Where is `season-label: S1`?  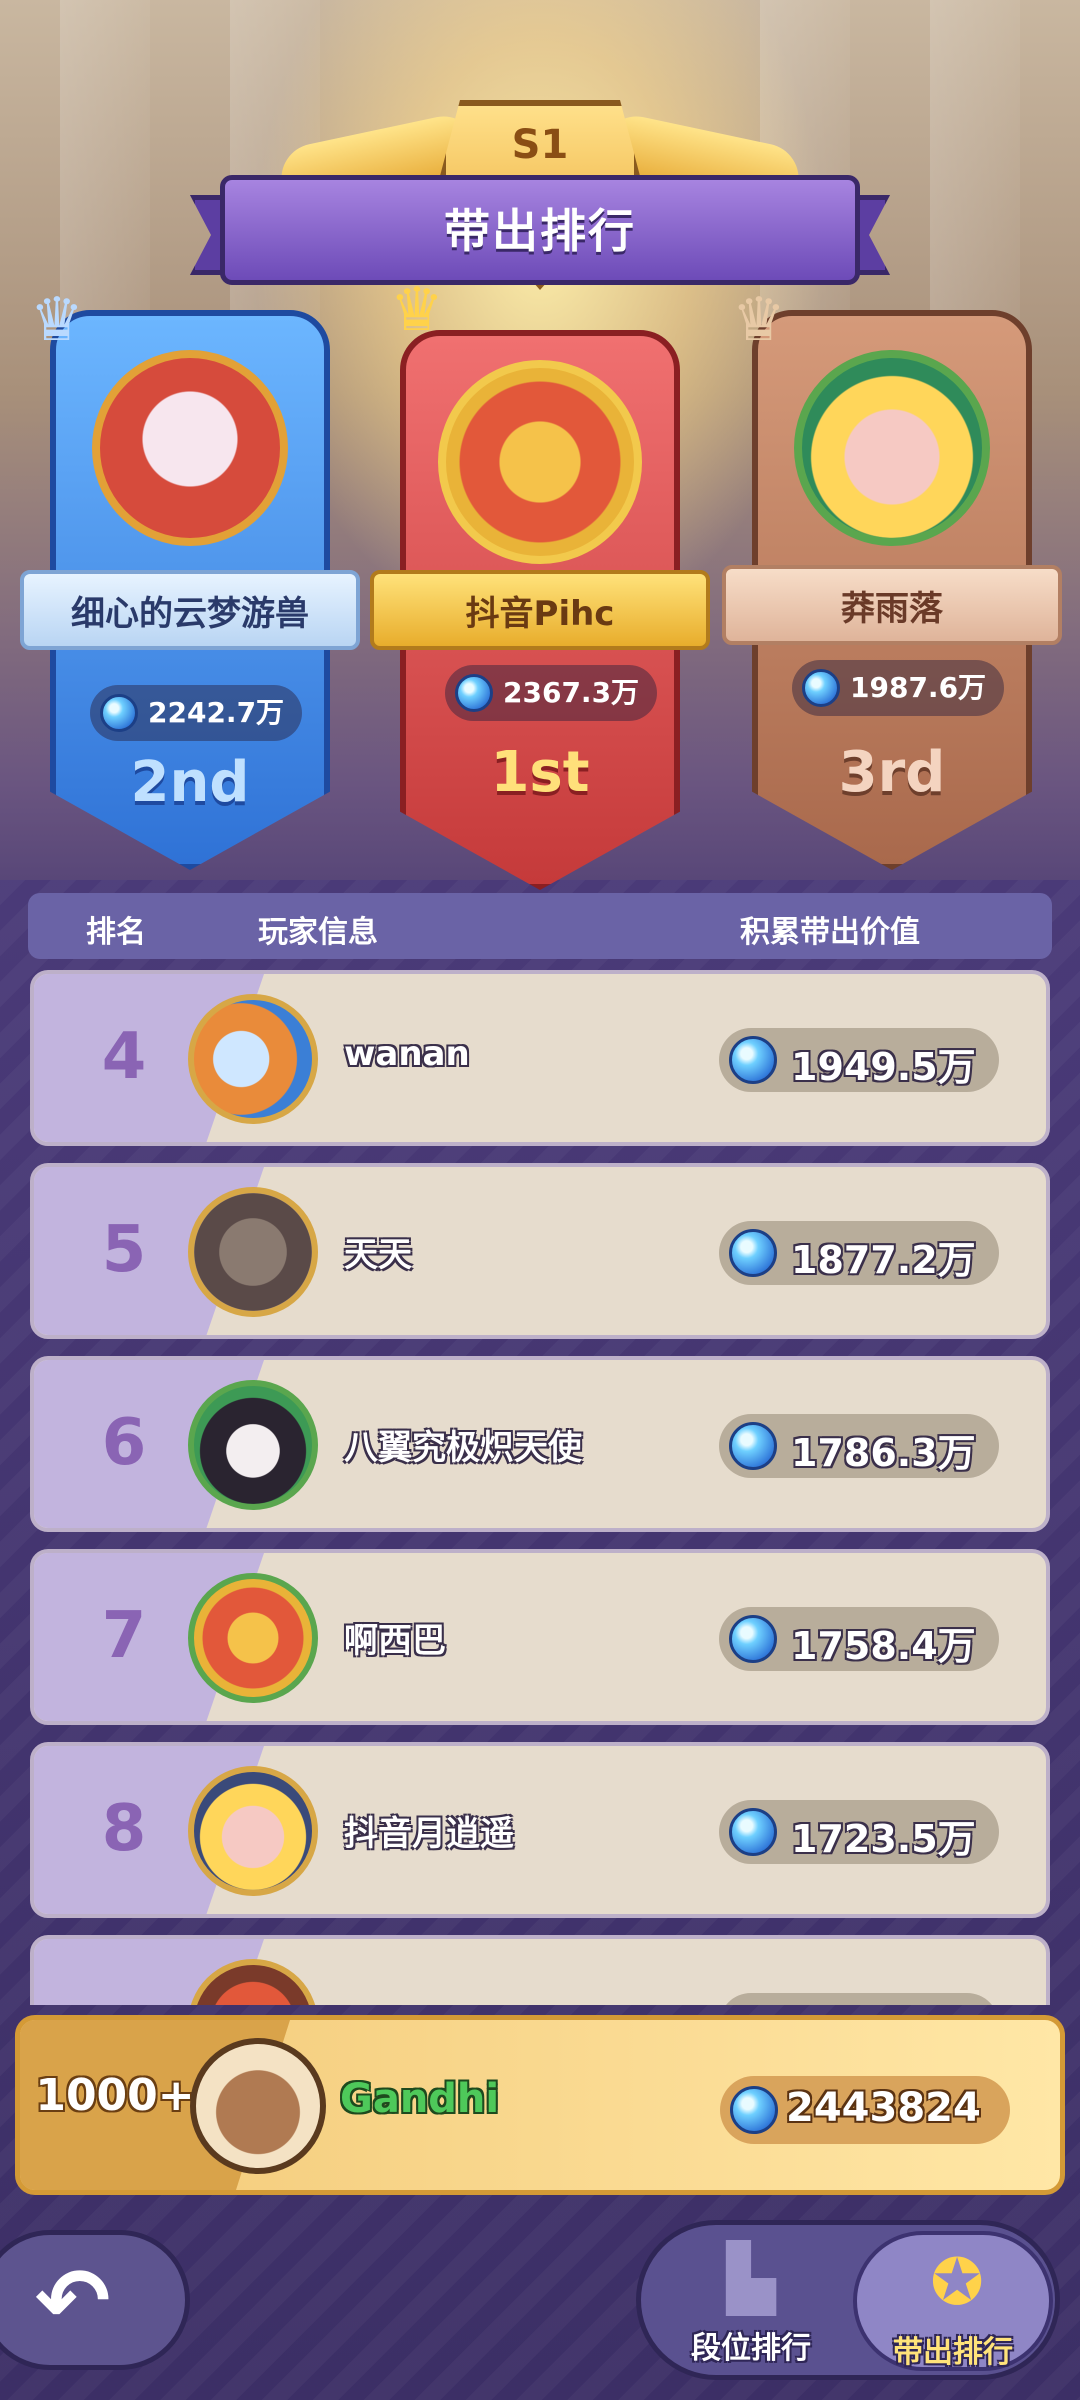 season-label: S1 is located at coordinates (540, 145).